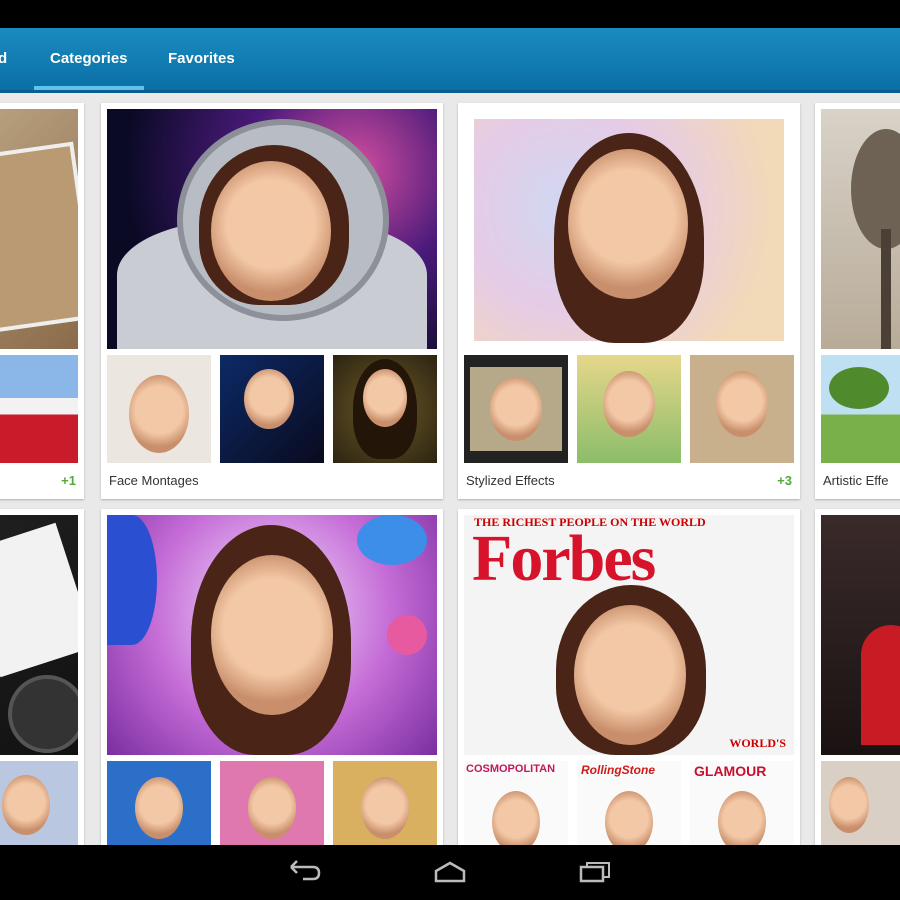 Image resolution: width=900 pixels, height=900 pixels. Describe the element at coordinates (450, 14) in the screenshot. I see `status-bar` at that location.